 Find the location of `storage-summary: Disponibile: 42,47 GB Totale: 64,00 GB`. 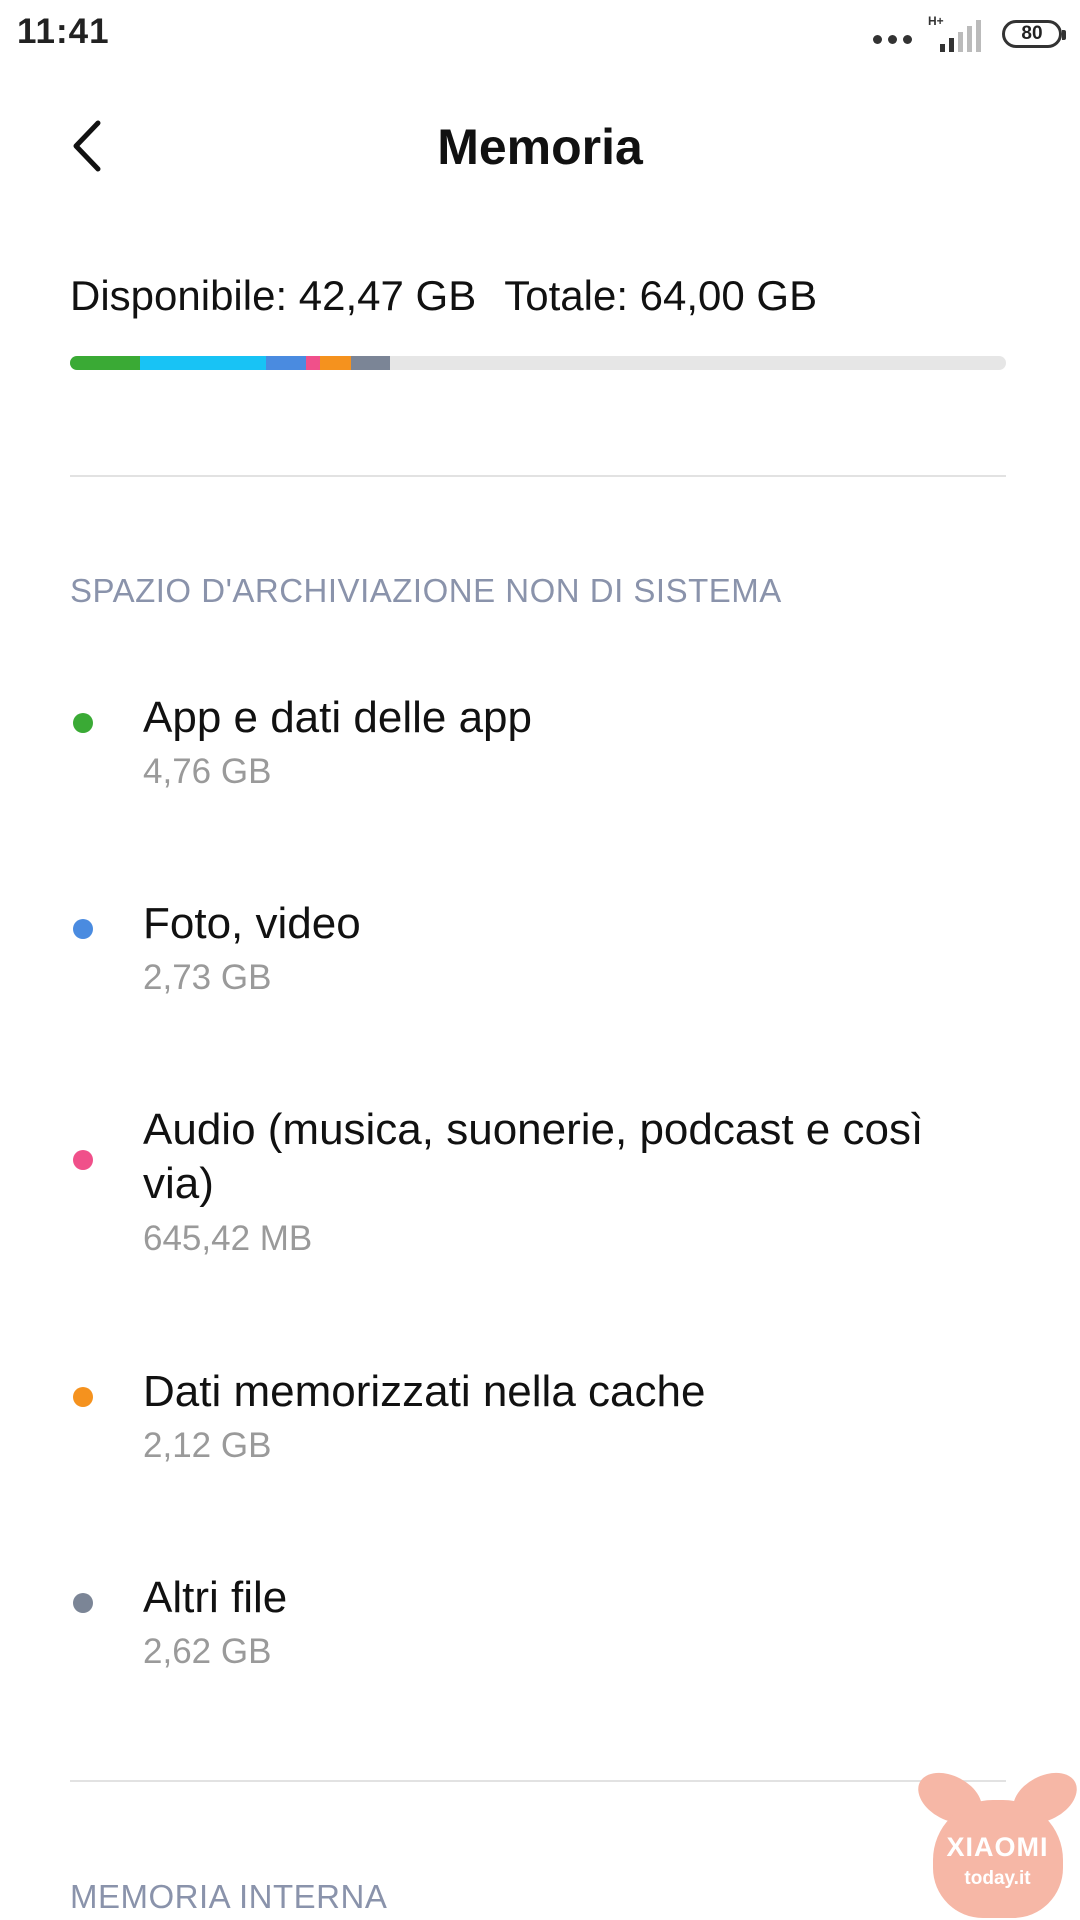

storage-summary: Disponibile: 42,47 GB Totale: 64,00 GB is located at coordinates (443, 296).